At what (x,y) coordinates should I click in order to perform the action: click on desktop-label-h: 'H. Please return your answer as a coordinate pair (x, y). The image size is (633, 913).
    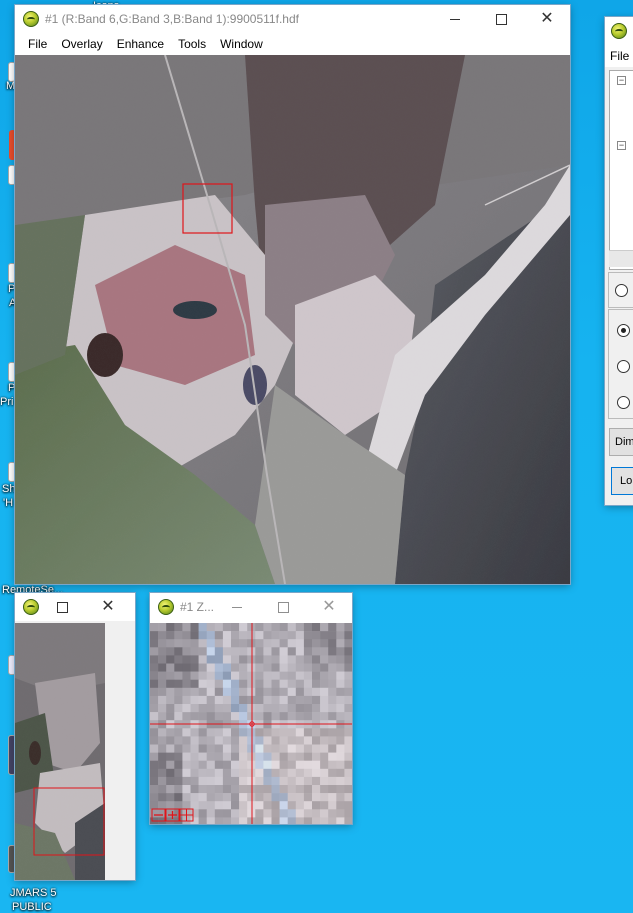
    Looking at the image, I should click on (8, 503).